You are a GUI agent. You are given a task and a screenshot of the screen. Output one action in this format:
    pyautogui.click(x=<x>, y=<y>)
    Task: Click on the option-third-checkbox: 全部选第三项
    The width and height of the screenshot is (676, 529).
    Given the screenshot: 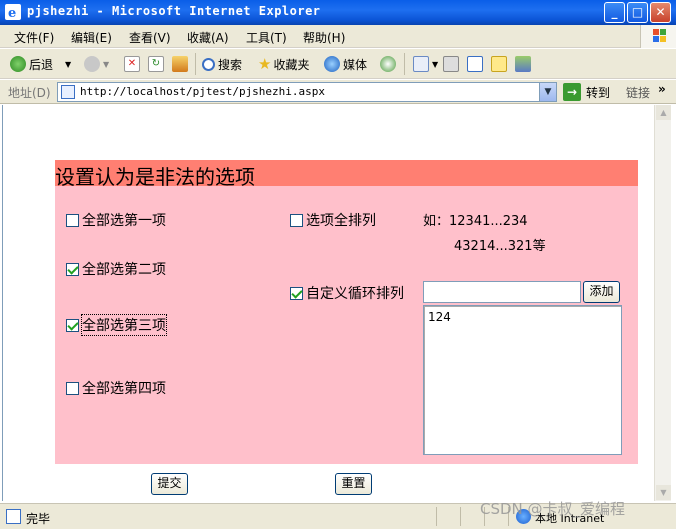 What is the action you would take?
    pyautogui.click(x=116, y=325)
    